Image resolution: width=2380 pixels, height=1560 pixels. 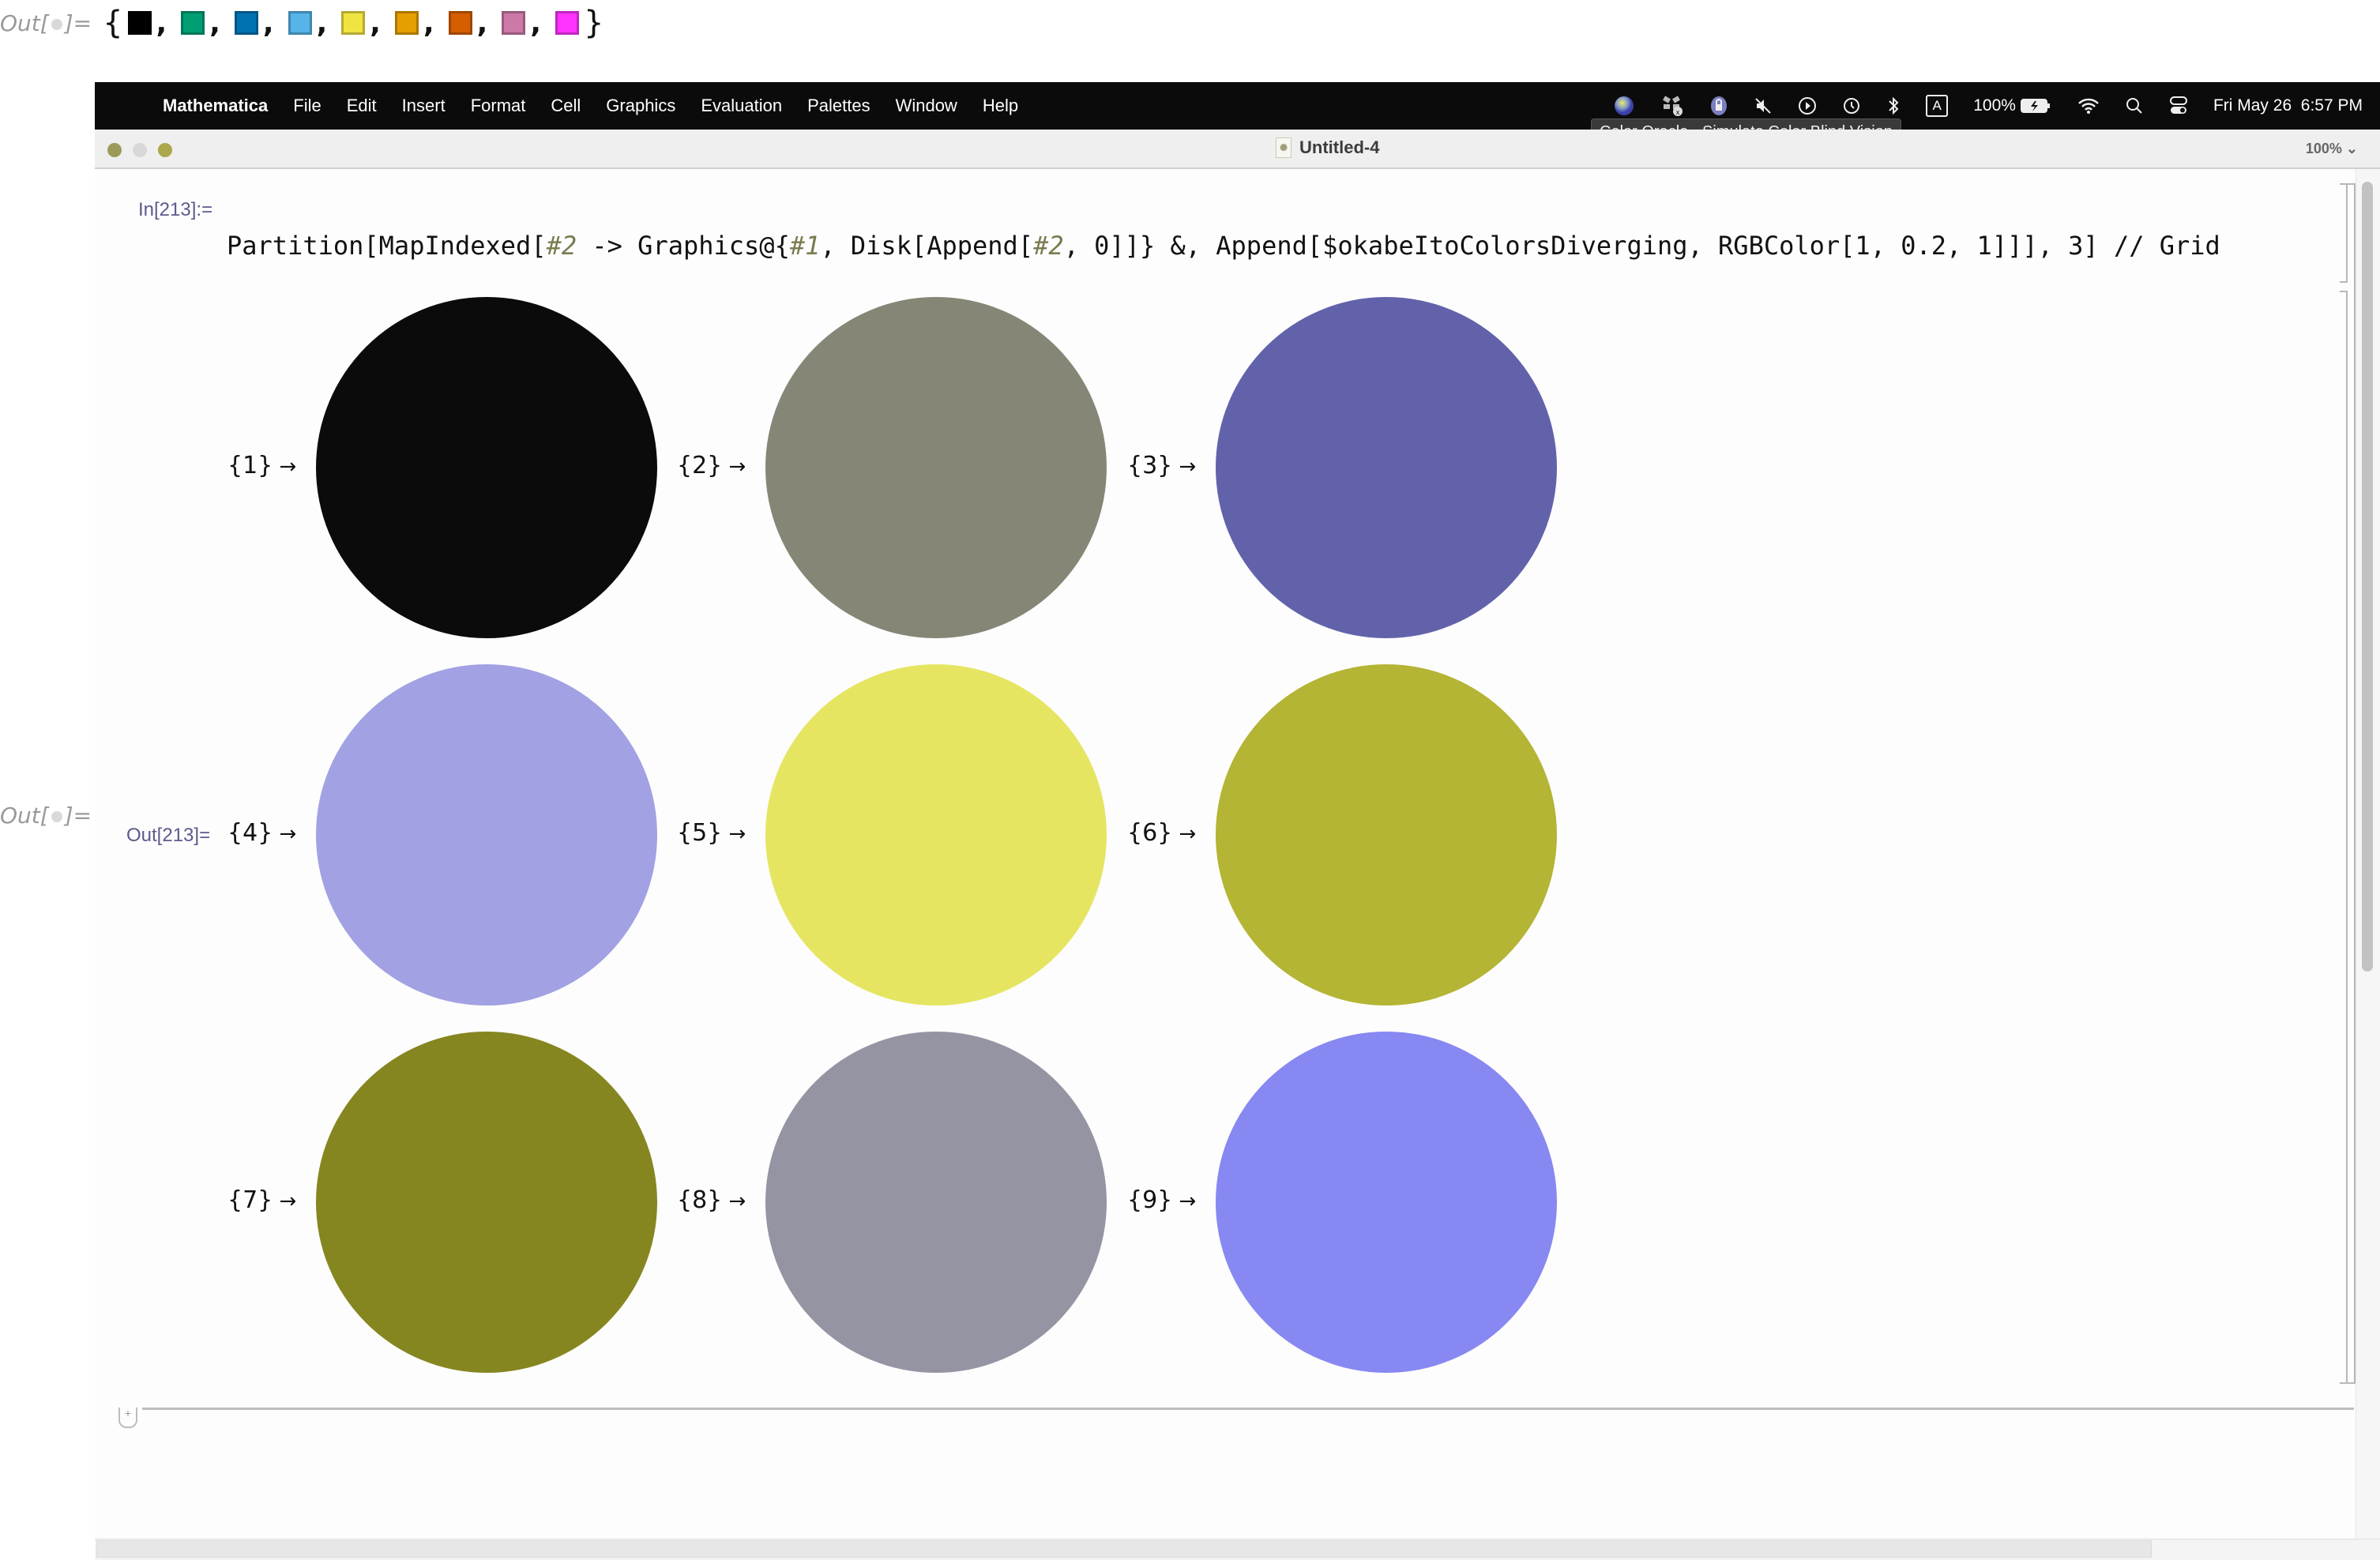 I want to click on grid-index-label: {1} →, so click(x=261, y=465).